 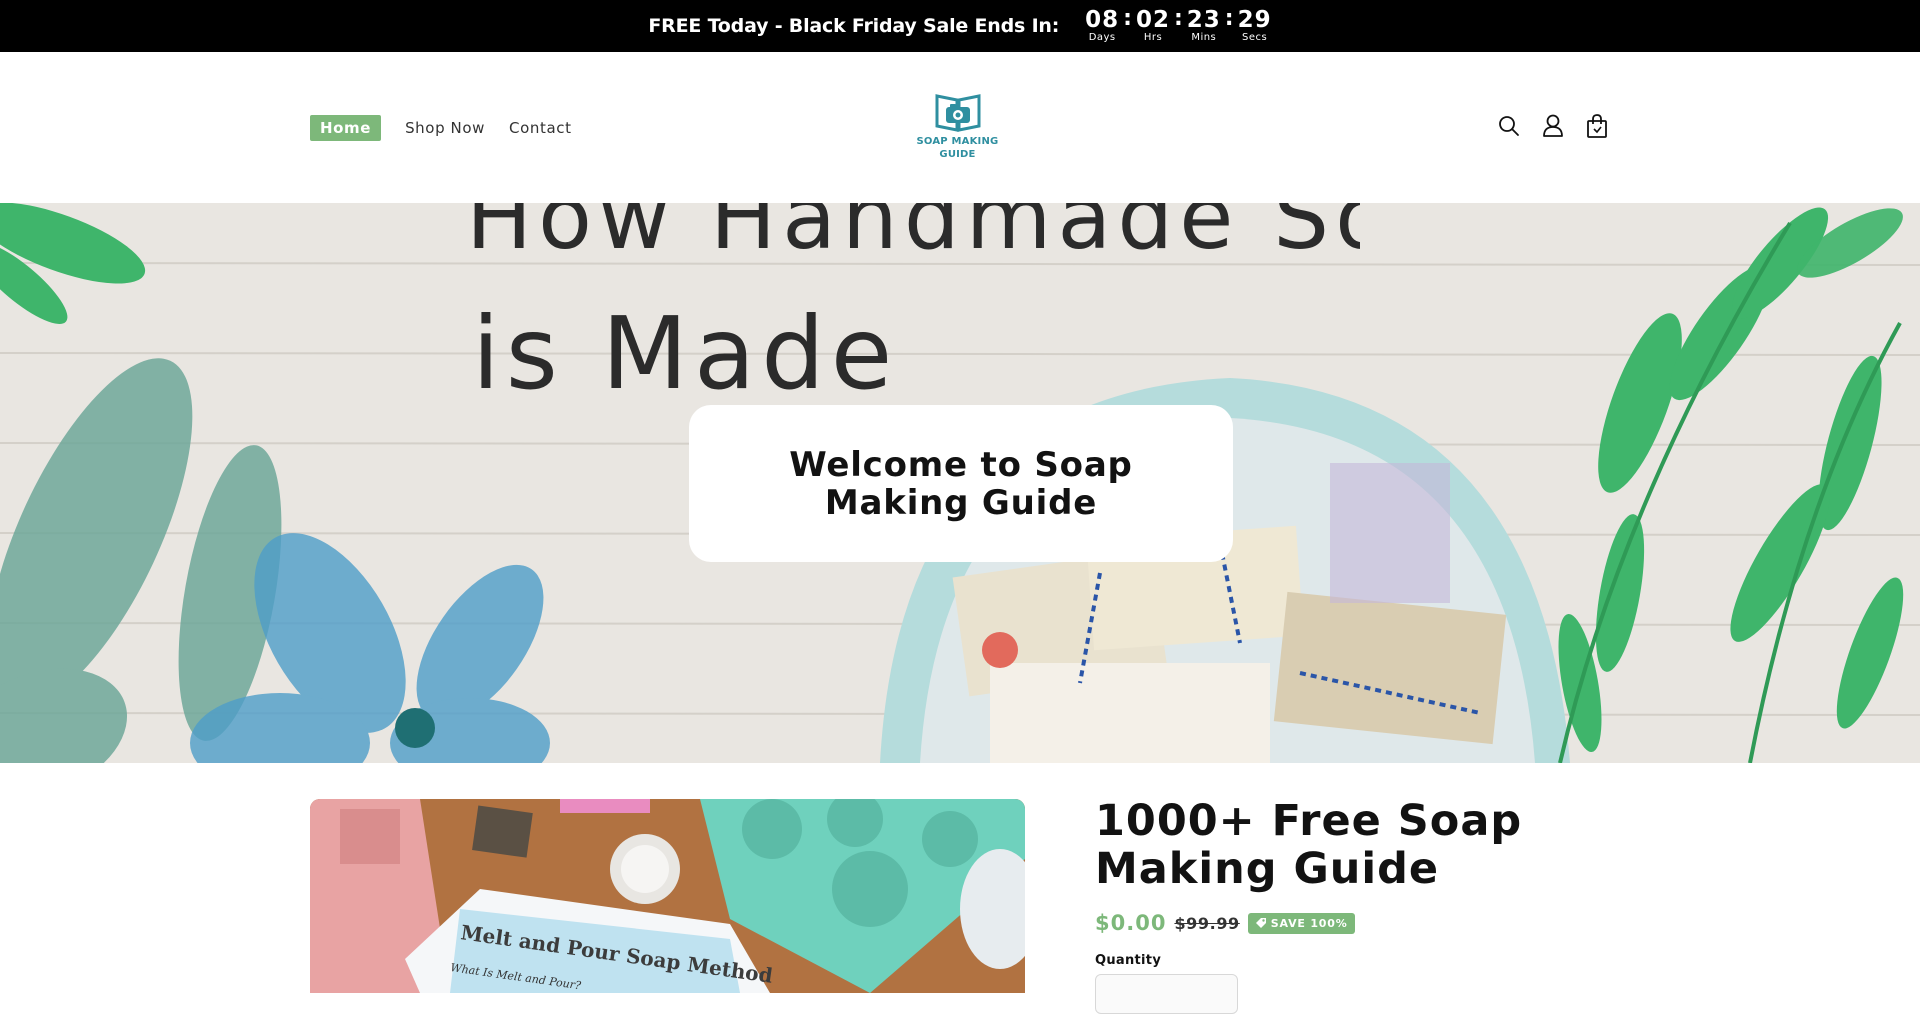 I want to click on countdown-hours-value: 02, so click(x=1152, y=20).